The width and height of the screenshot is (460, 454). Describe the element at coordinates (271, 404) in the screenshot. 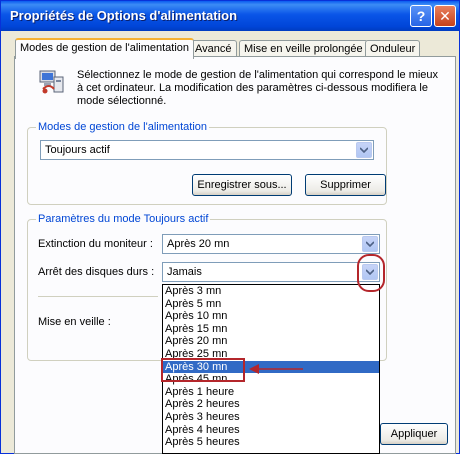

I see `list-item: Après 2 heures` at that location.